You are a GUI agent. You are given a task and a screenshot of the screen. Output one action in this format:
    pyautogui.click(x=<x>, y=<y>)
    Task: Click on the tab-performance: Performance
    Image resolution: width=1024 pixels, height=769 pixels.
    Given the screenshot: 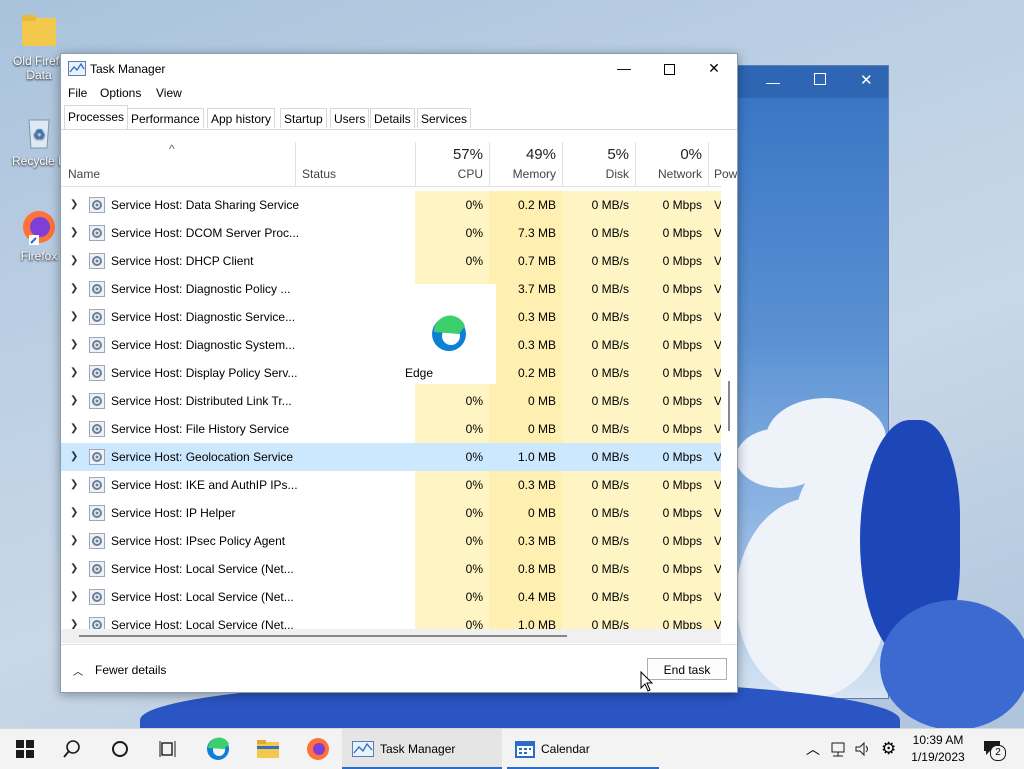 What is the action you would take?
    pyautogui.click(x=165, y=118)
    